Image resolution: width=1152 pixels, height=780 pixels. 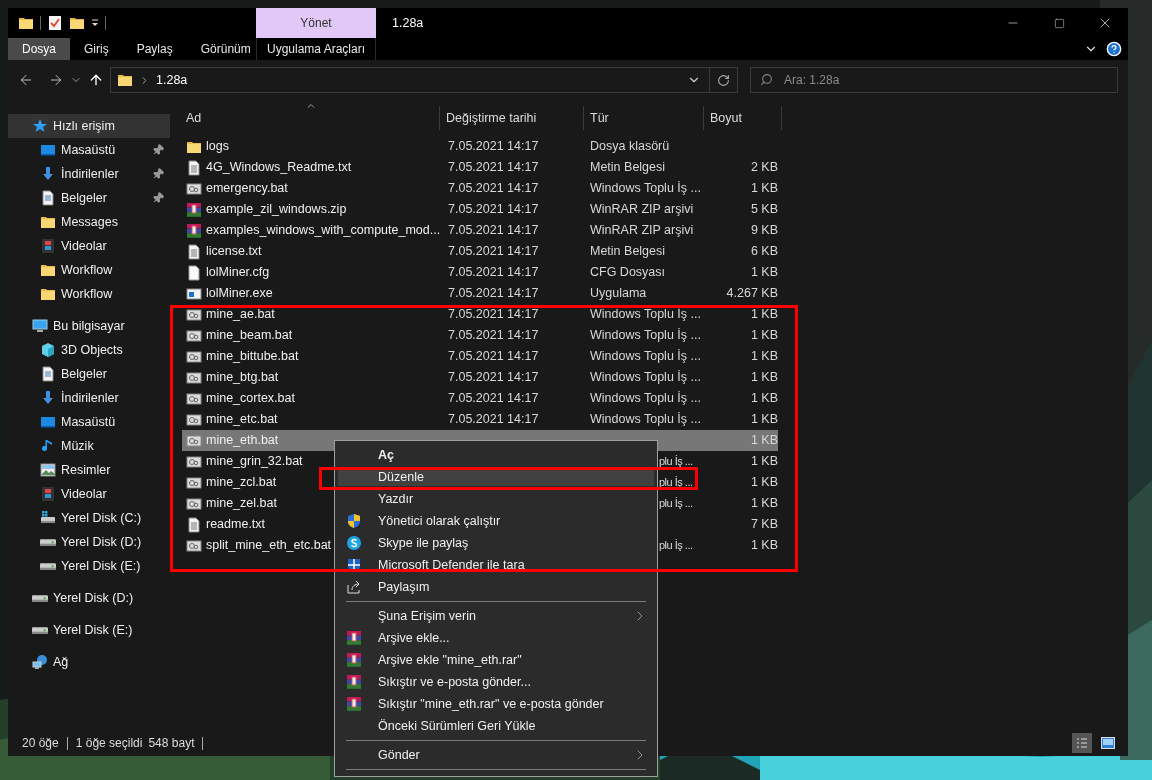 What do you see at coordinates (743, 118) in the screenshot?
I see `column-header: Boyut` at bounding box center [743, 118].